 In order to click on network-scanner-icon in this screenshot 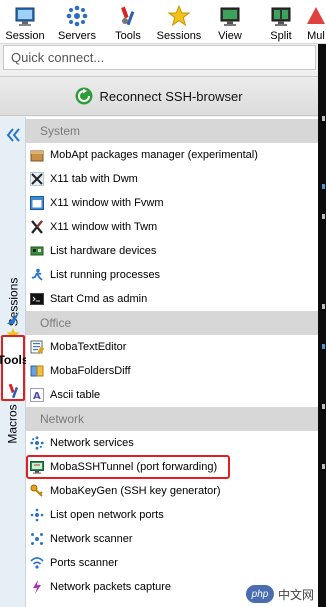, I will do `click(37, 539)`.